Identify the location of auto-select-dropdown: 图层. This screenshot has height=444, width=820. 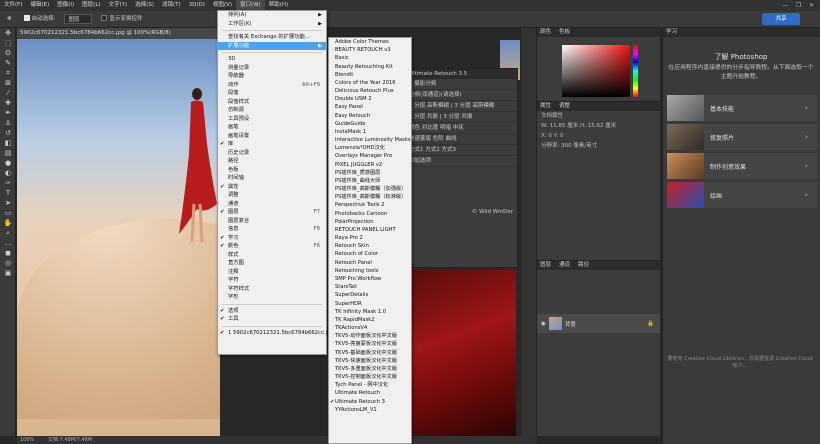
(78, 19).